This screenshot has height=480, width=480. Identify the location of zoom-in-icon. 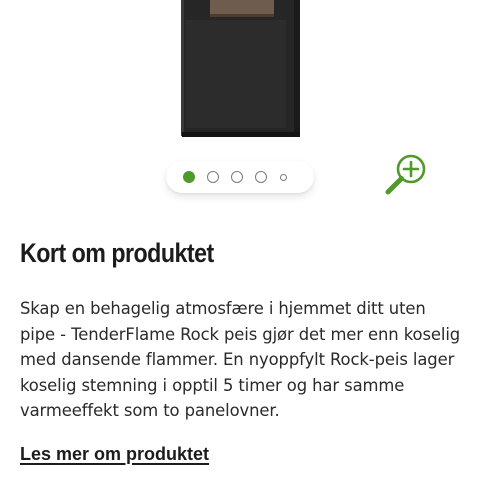
(407, 175).